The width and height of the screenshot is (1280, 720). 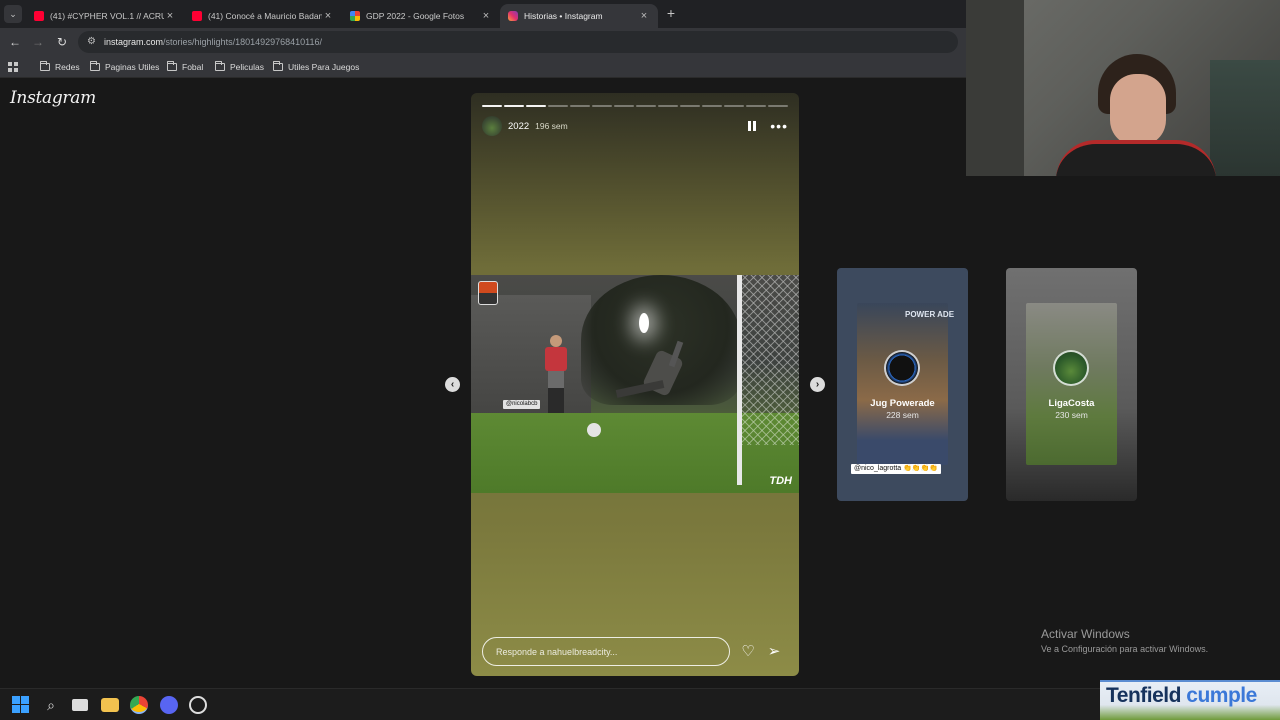 What do you see at coordinates (640, 704) in the screenshot?
I see `windows-taskbar: ⌕` at bounding box center [640, 704].